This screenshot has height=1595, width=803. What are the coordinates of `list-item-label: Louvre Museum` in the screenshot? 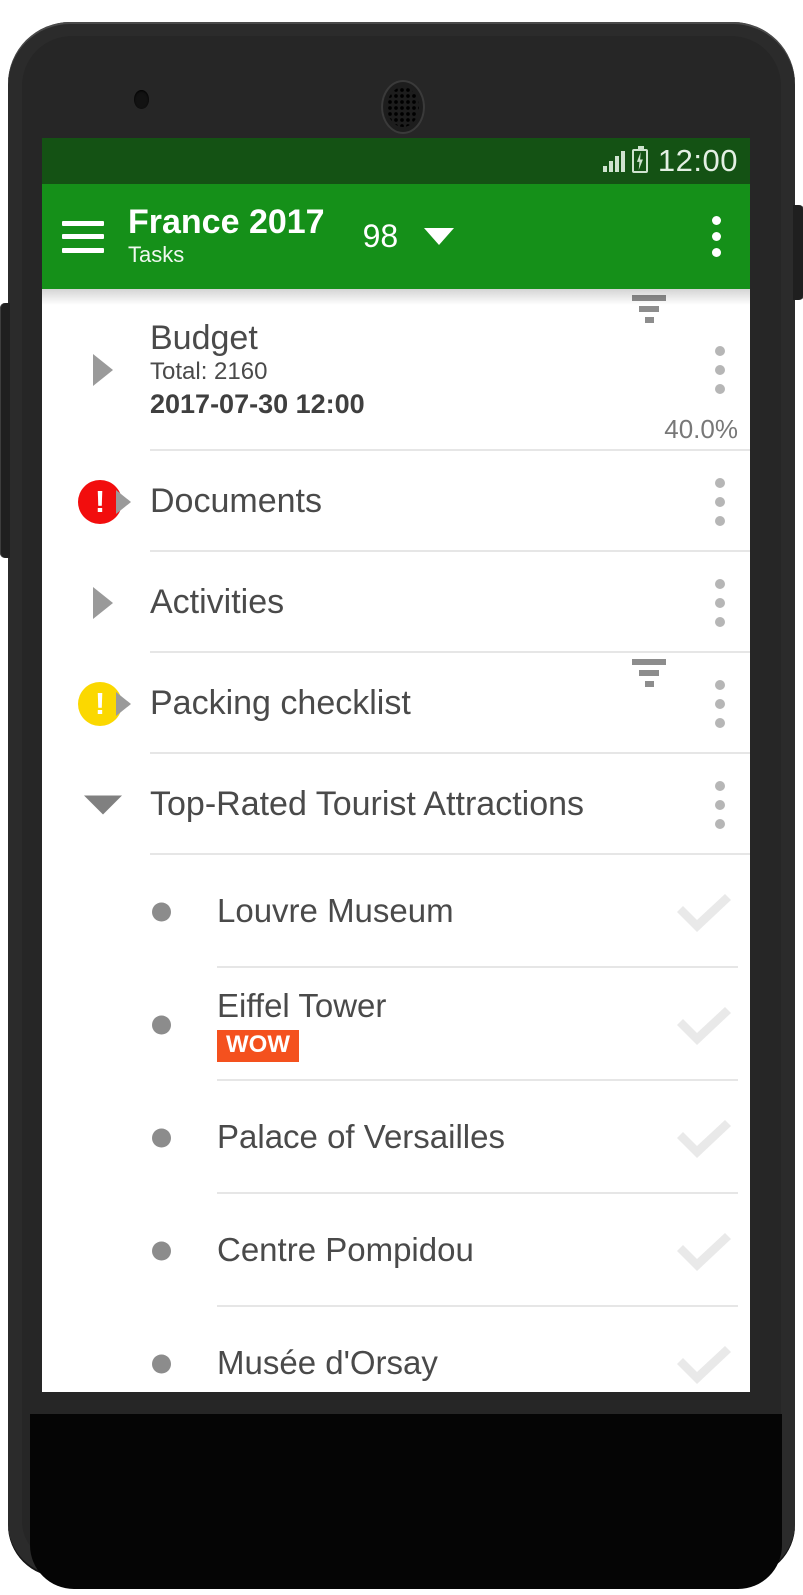 It's located at (335, 911).